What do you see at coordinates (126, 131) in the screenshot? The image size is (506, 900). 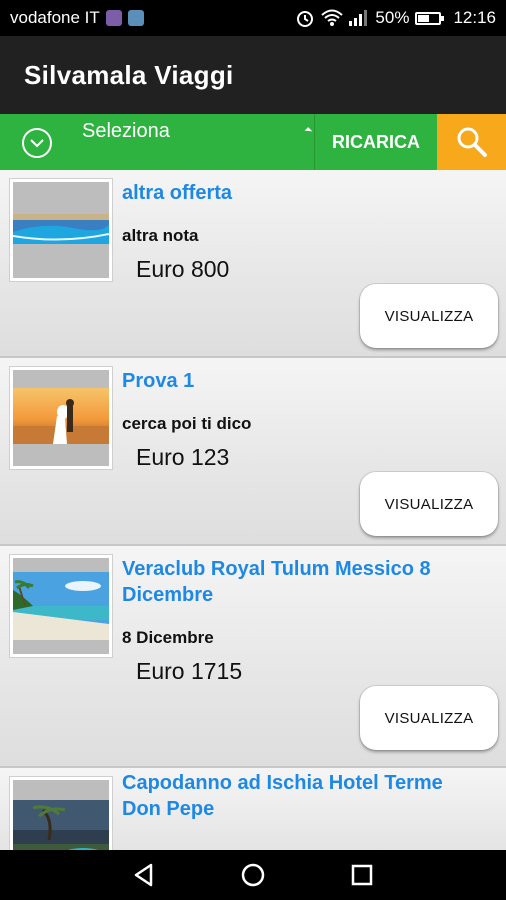 I see `select-label: Seleziona` at bounding box center [126, 131].